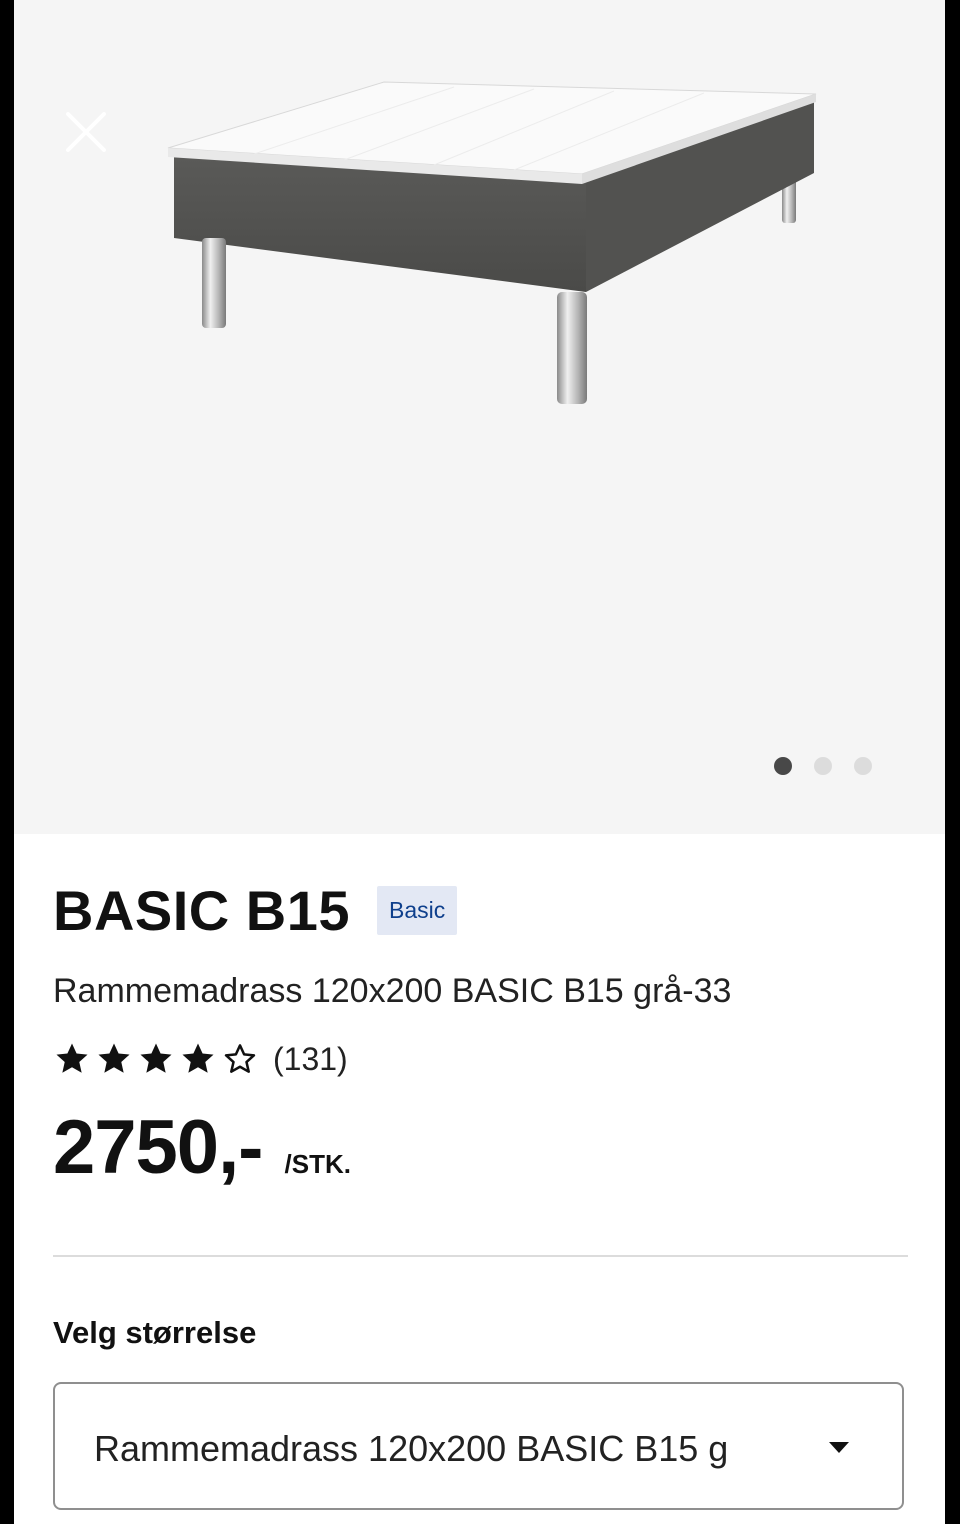 This screenshot has height=1524, width=960. I want to click on title-row: BASIC B15 Basic, so click(255, 910).